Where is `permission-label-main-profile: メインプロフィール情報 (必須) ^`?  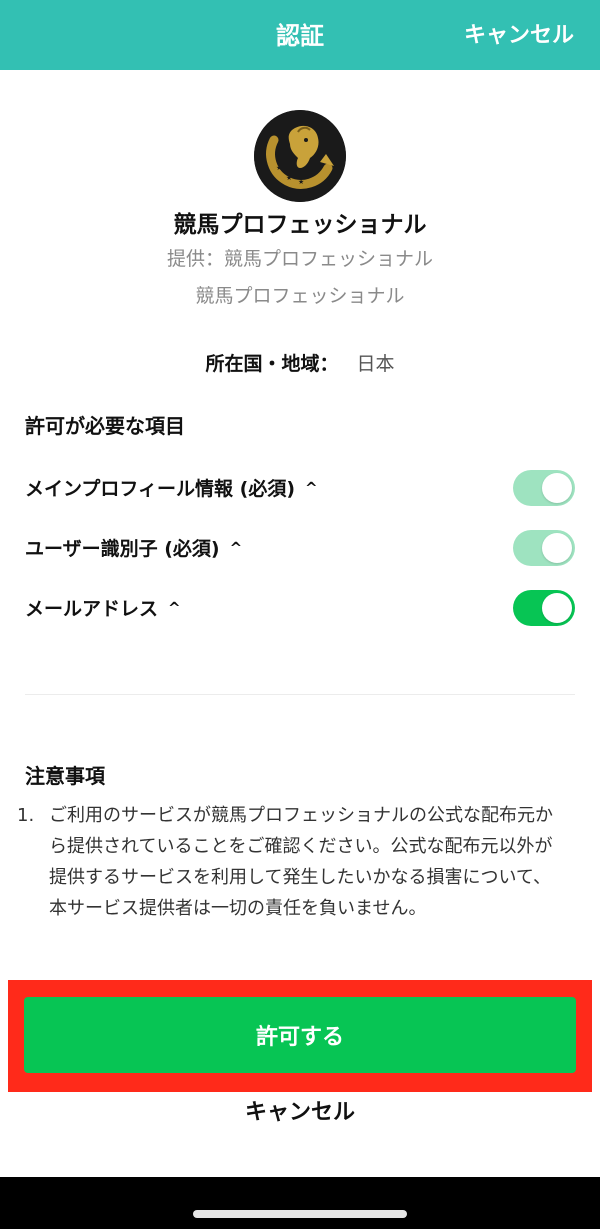
permission-label-main-profile: メインプロフィール情報 (必須) ^ is located at coordinates (171, 488).